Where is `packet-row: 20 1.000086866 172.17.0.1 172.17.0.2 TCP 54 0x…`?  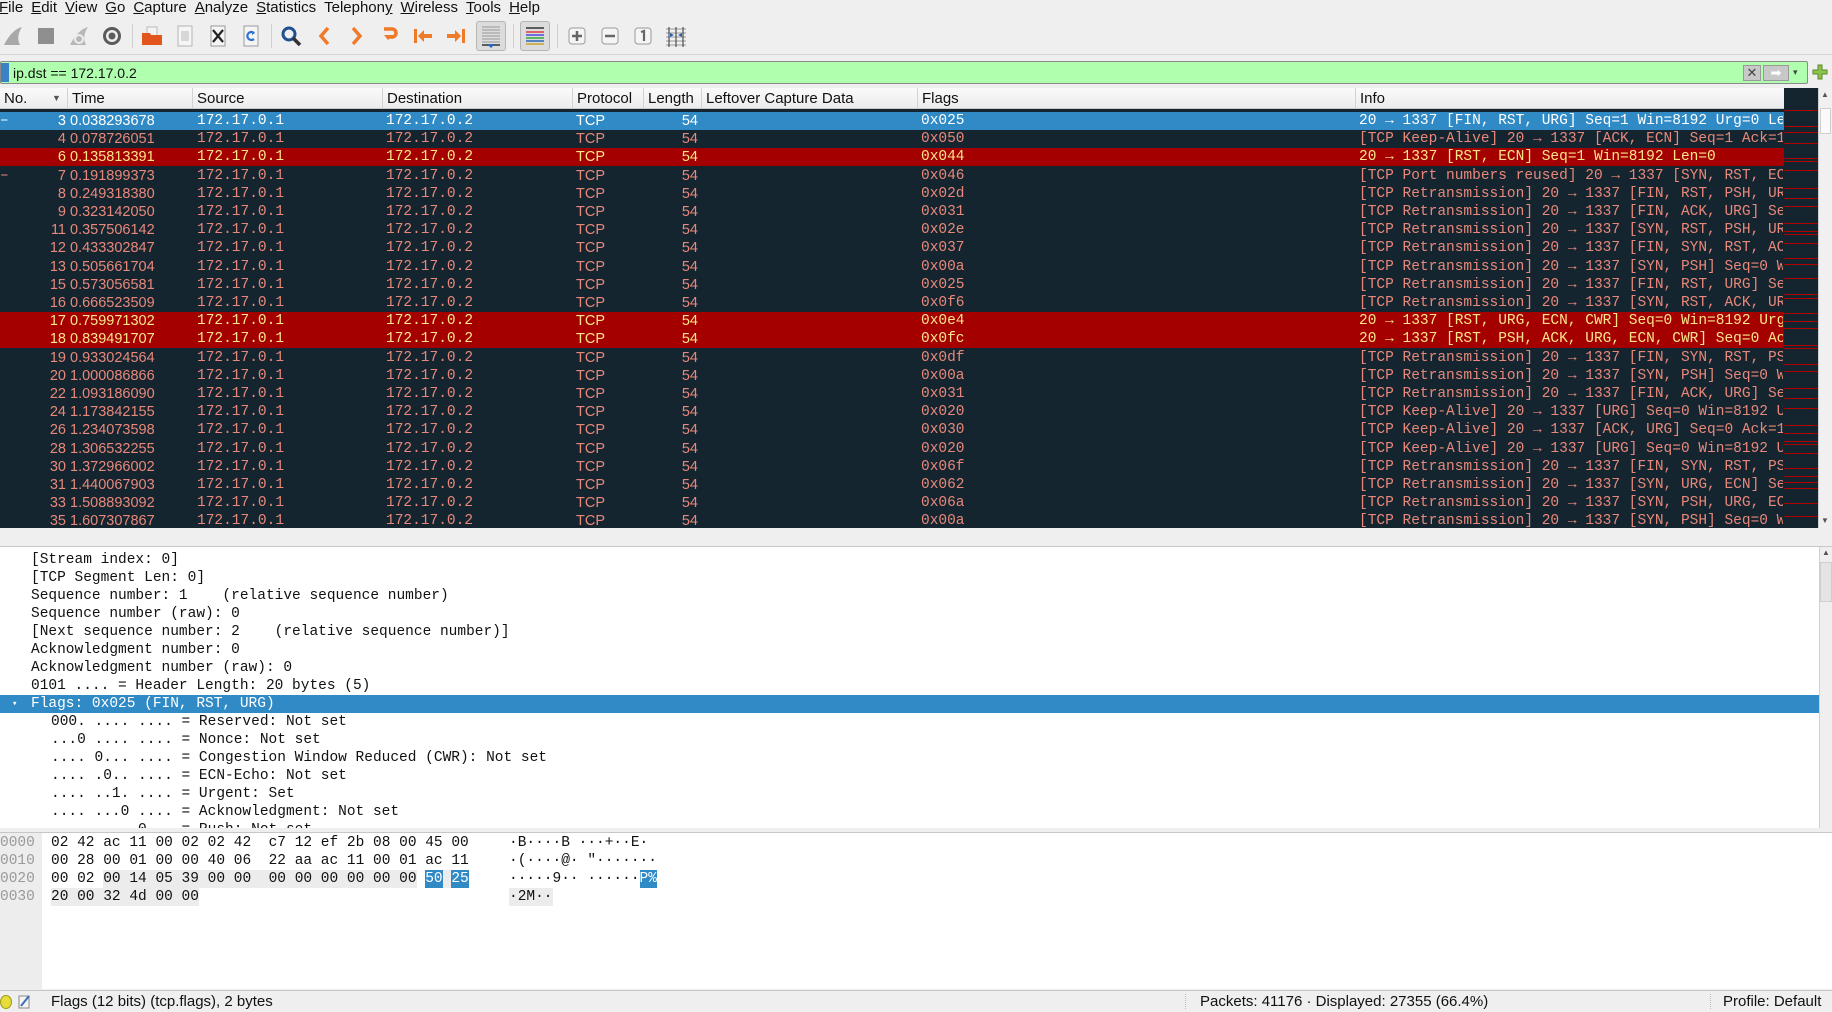
packet-row: 20 1.000086866 172.17.0.1 172.17.0.2 TCP 54 0x… is located at coordinates (892, 376).